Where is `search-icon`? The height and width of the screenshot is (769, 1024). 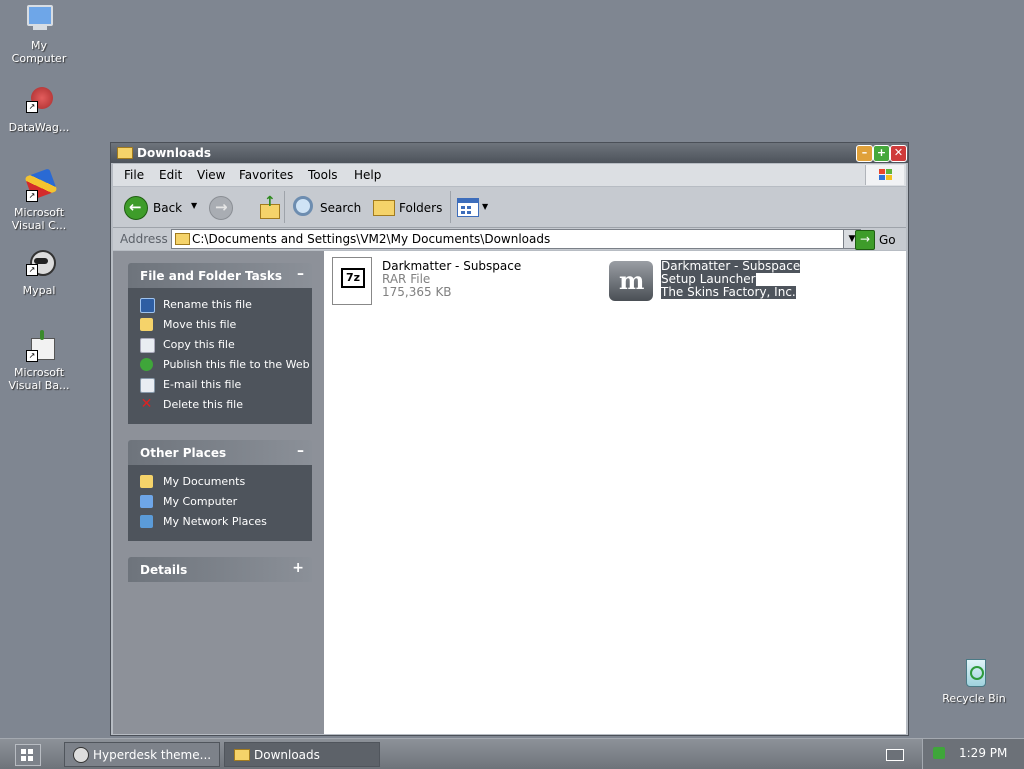 search-icon is located at coordinates (303, 206).